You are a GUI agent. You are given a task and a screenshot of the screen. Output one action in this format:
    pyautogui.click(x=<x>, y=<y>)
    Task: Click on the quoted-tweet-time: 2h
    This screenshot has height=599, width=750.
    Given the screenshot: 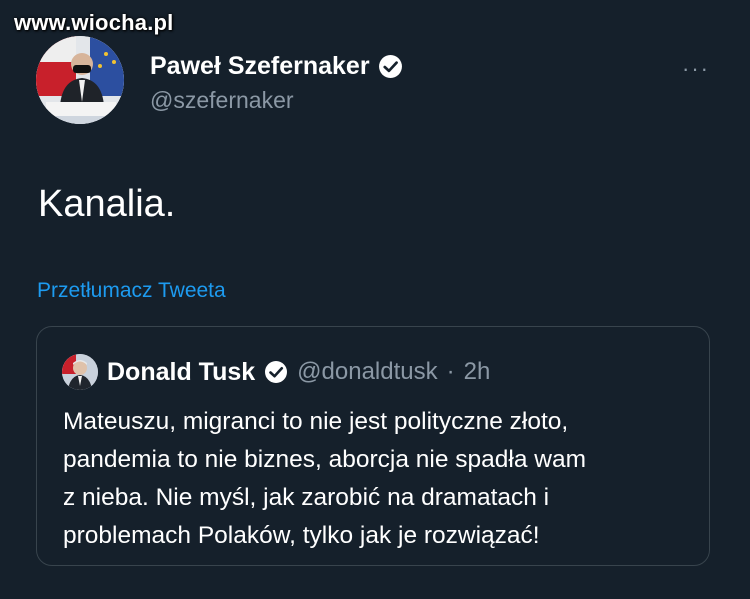 What is the action you would take?
    pyautogui.click(x=477, y=372)
    